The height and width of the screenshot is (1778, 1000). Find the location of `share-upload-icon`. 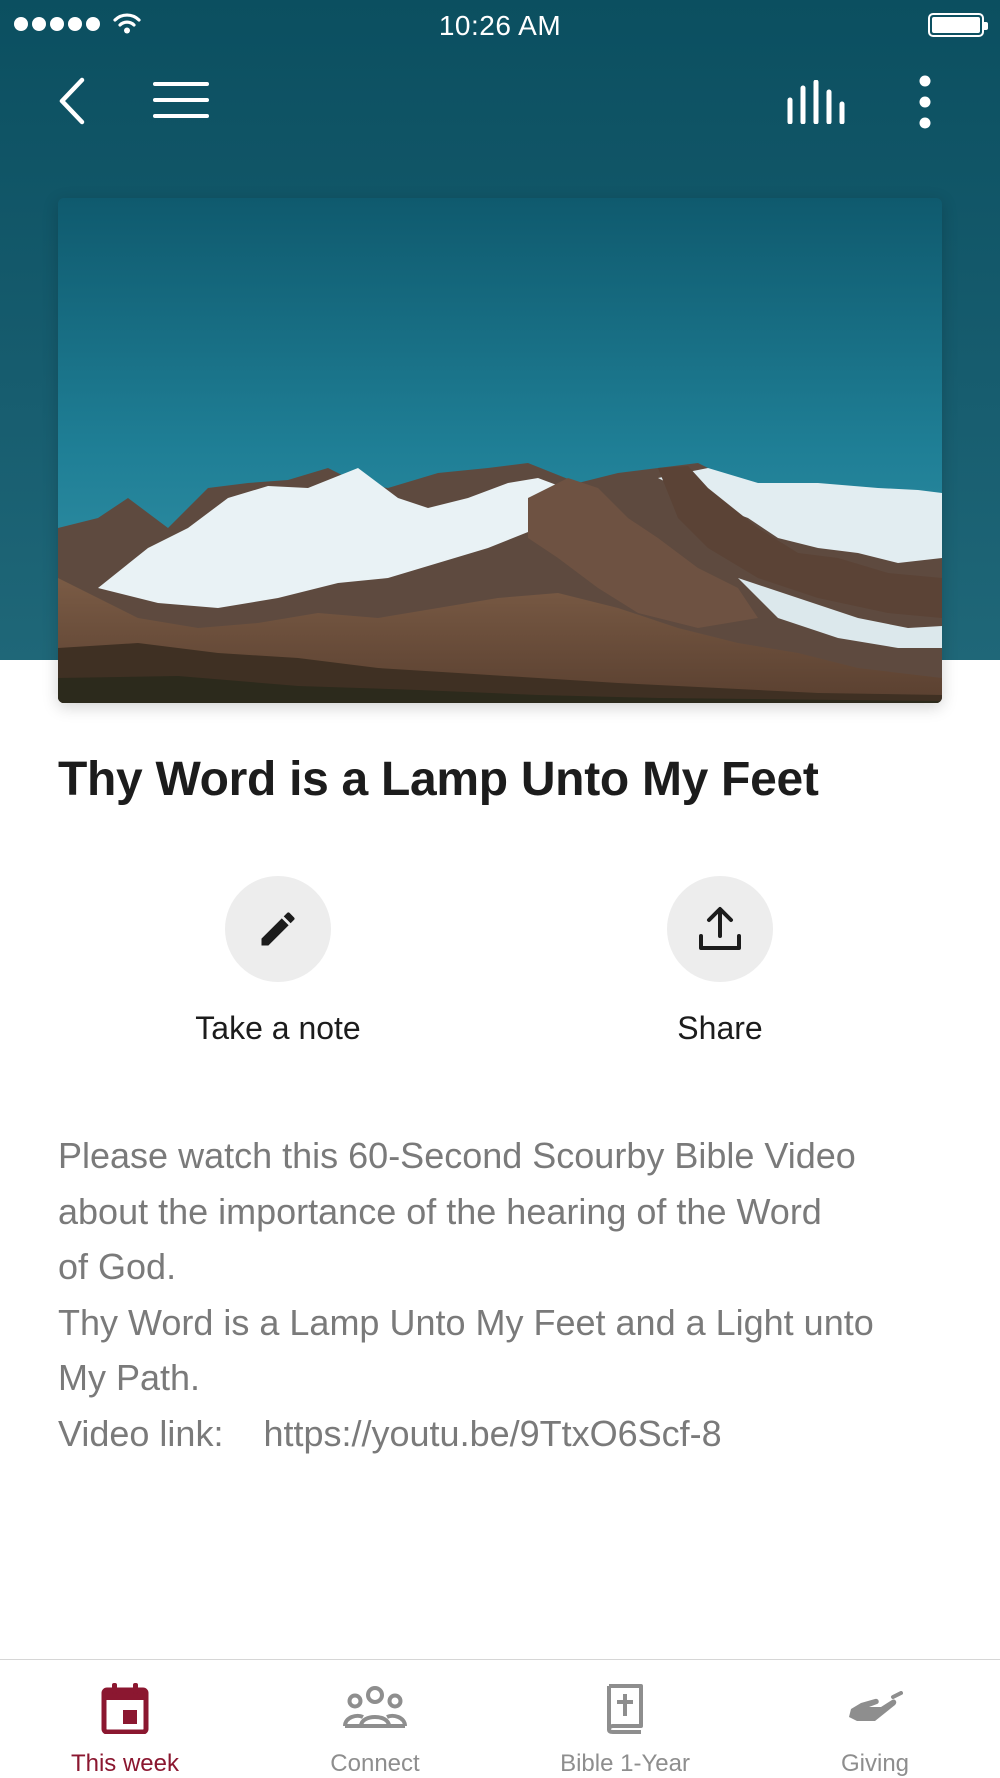

share-upload-icon is located at coordinates (720, 928).